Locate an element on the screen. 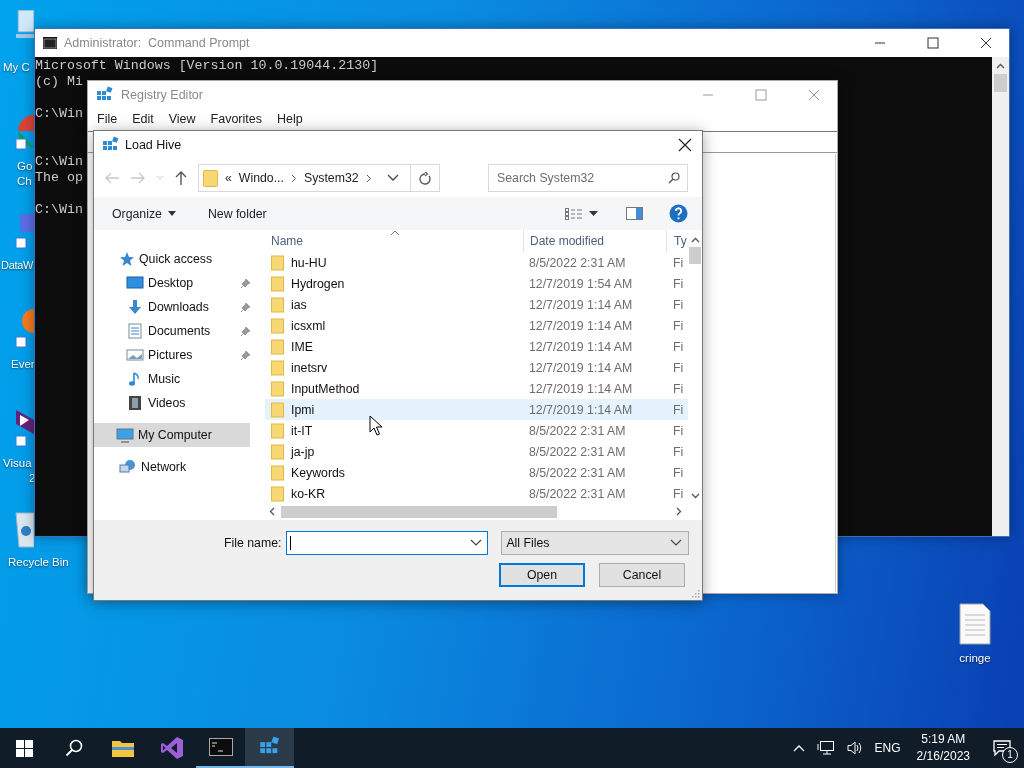 The image size is (1024, 768). file-row: inetsrv 12/7/2019 1:14 AM Fi is located at coordinates (476, 367).